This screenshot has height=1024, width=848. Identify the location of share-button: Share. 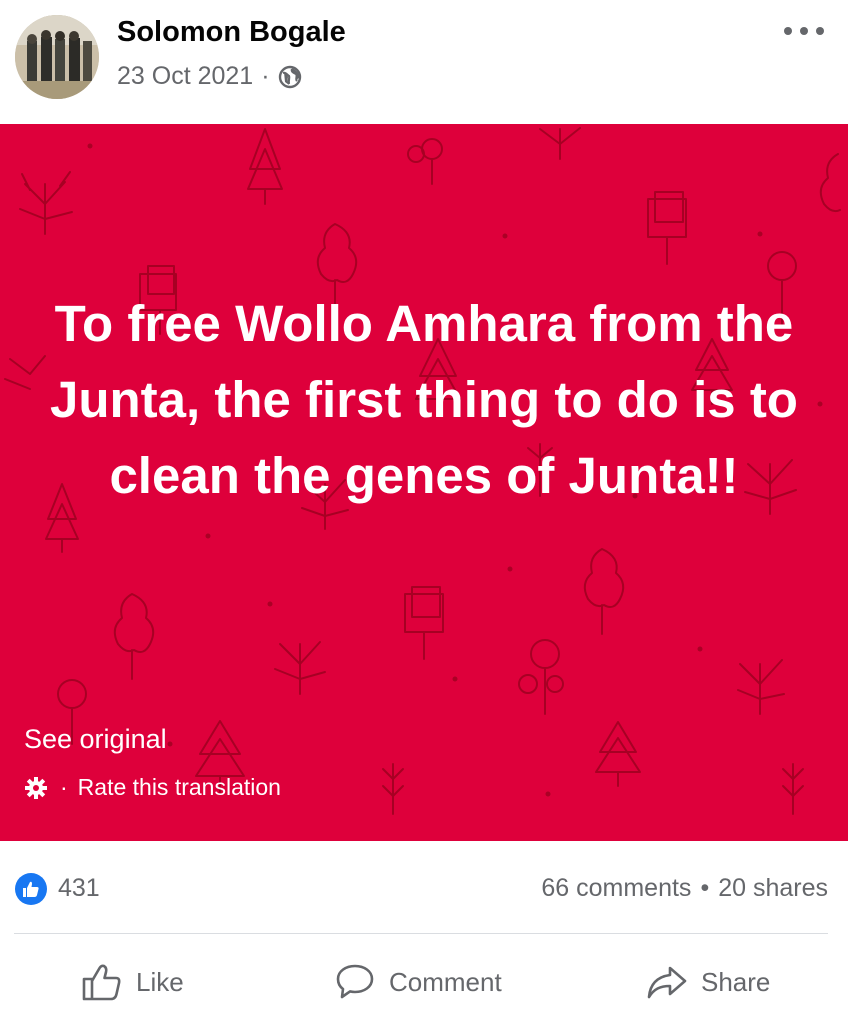
(707, 982).